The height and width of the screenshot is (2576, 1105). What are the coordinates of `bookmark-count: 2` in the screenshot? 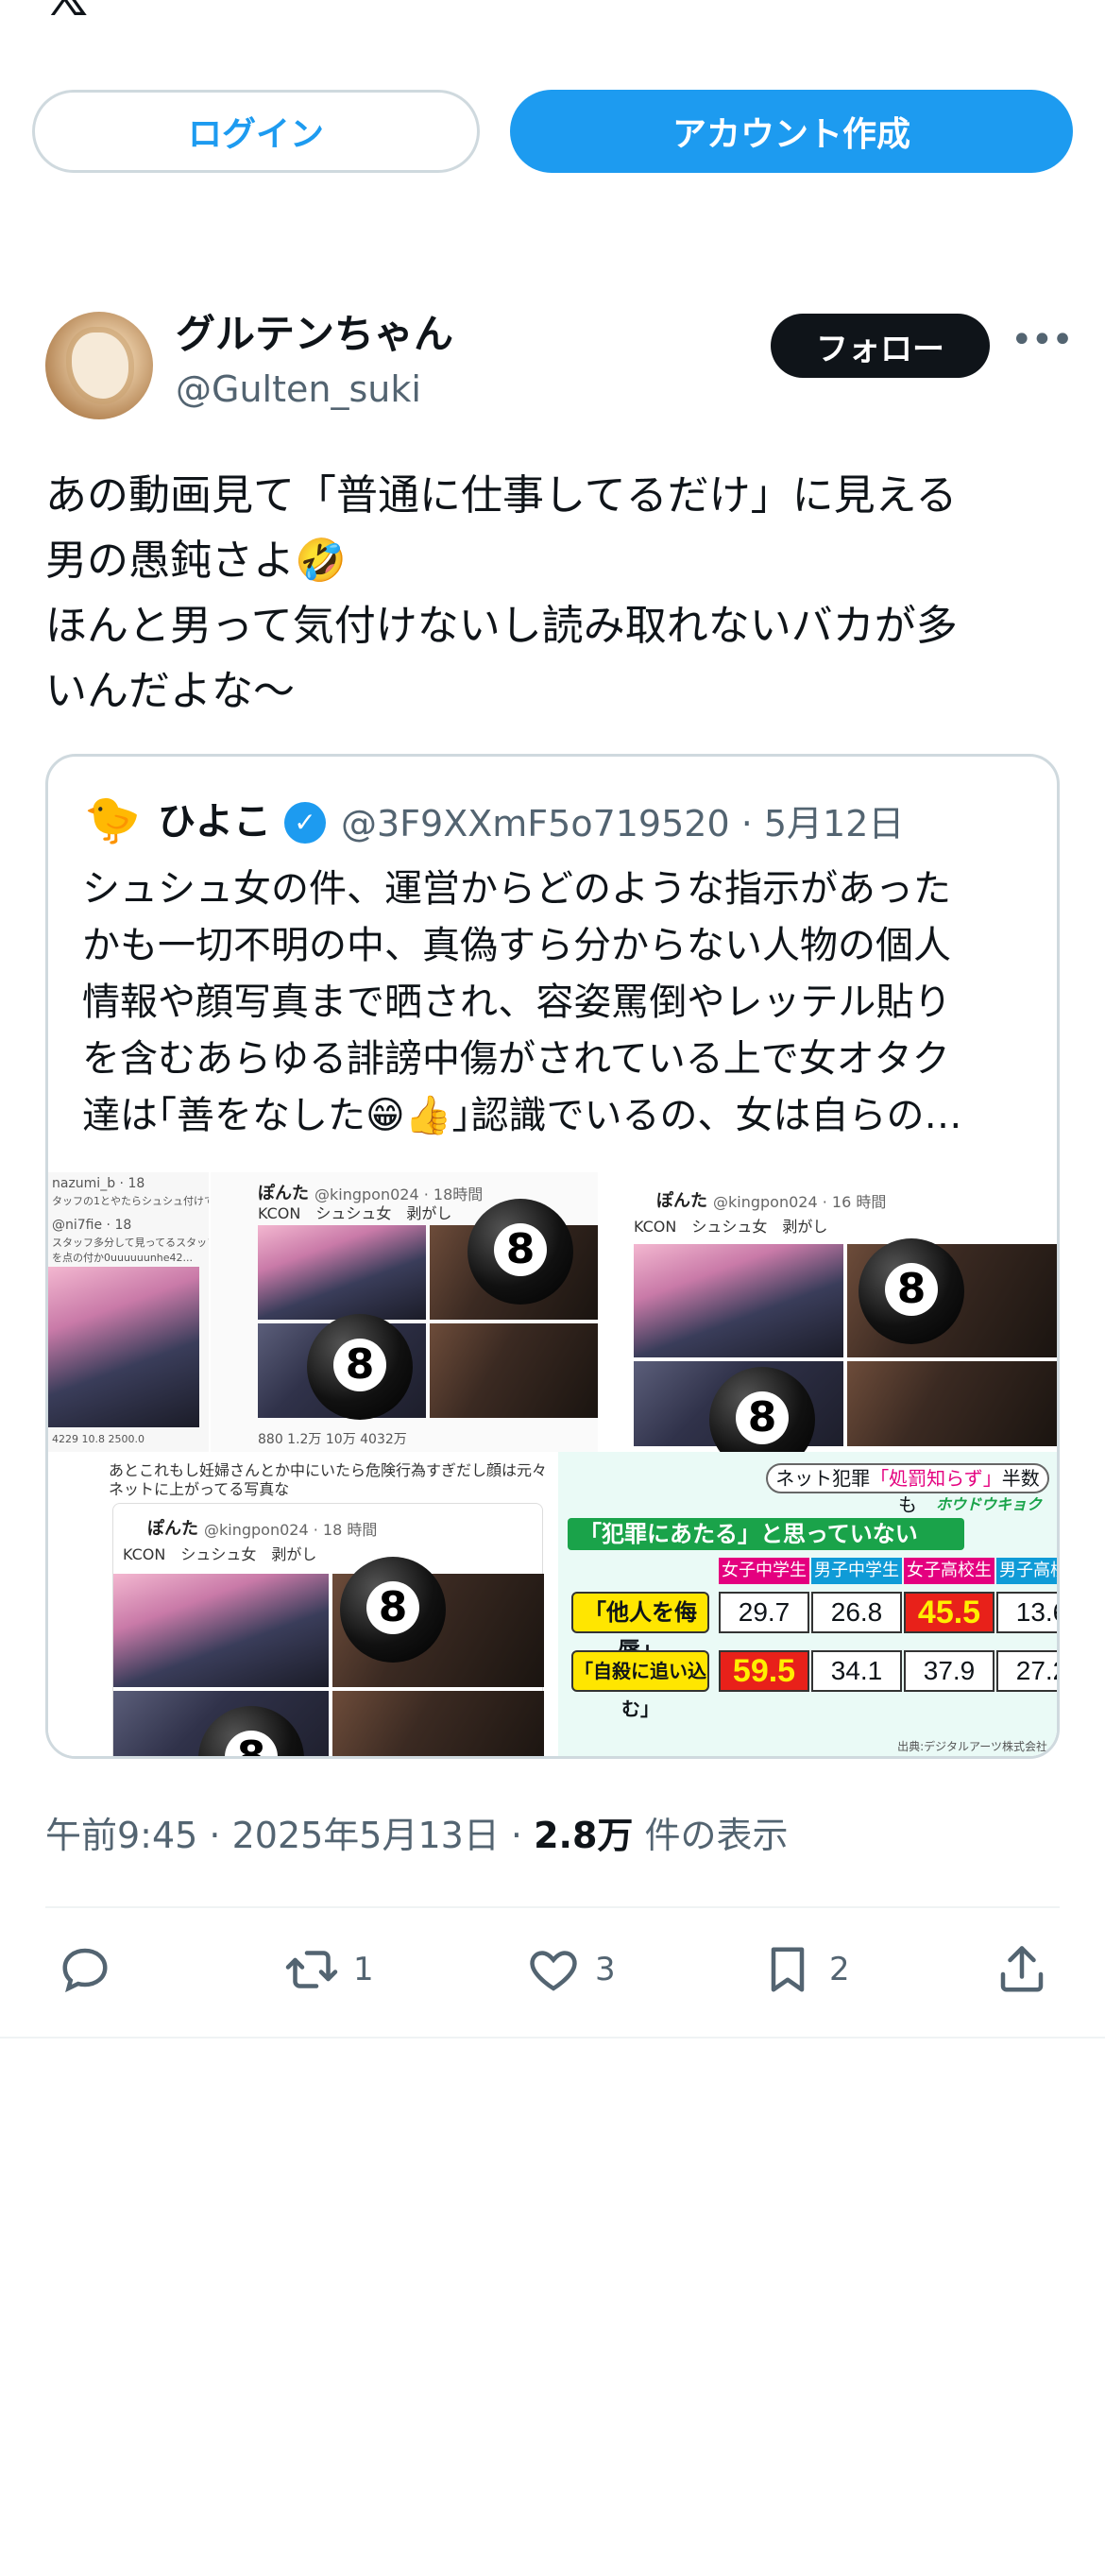 It's located at (839, 1970).